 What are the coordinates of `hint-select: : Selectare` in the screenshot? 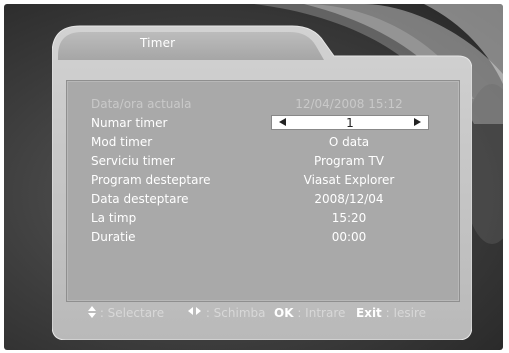 It's located at (126, 313).